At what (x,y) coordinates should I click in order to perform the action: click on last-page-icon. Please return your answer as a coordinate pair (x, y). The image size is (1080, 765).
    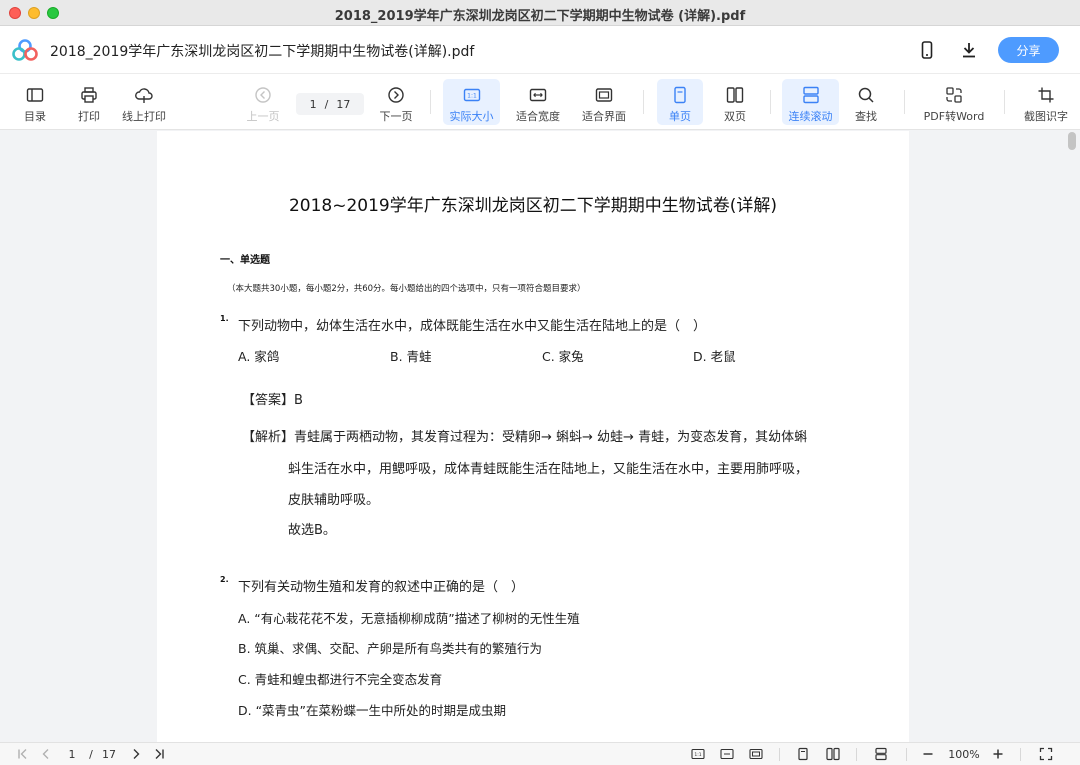
    Looking at the image, I should click on (159, 754).